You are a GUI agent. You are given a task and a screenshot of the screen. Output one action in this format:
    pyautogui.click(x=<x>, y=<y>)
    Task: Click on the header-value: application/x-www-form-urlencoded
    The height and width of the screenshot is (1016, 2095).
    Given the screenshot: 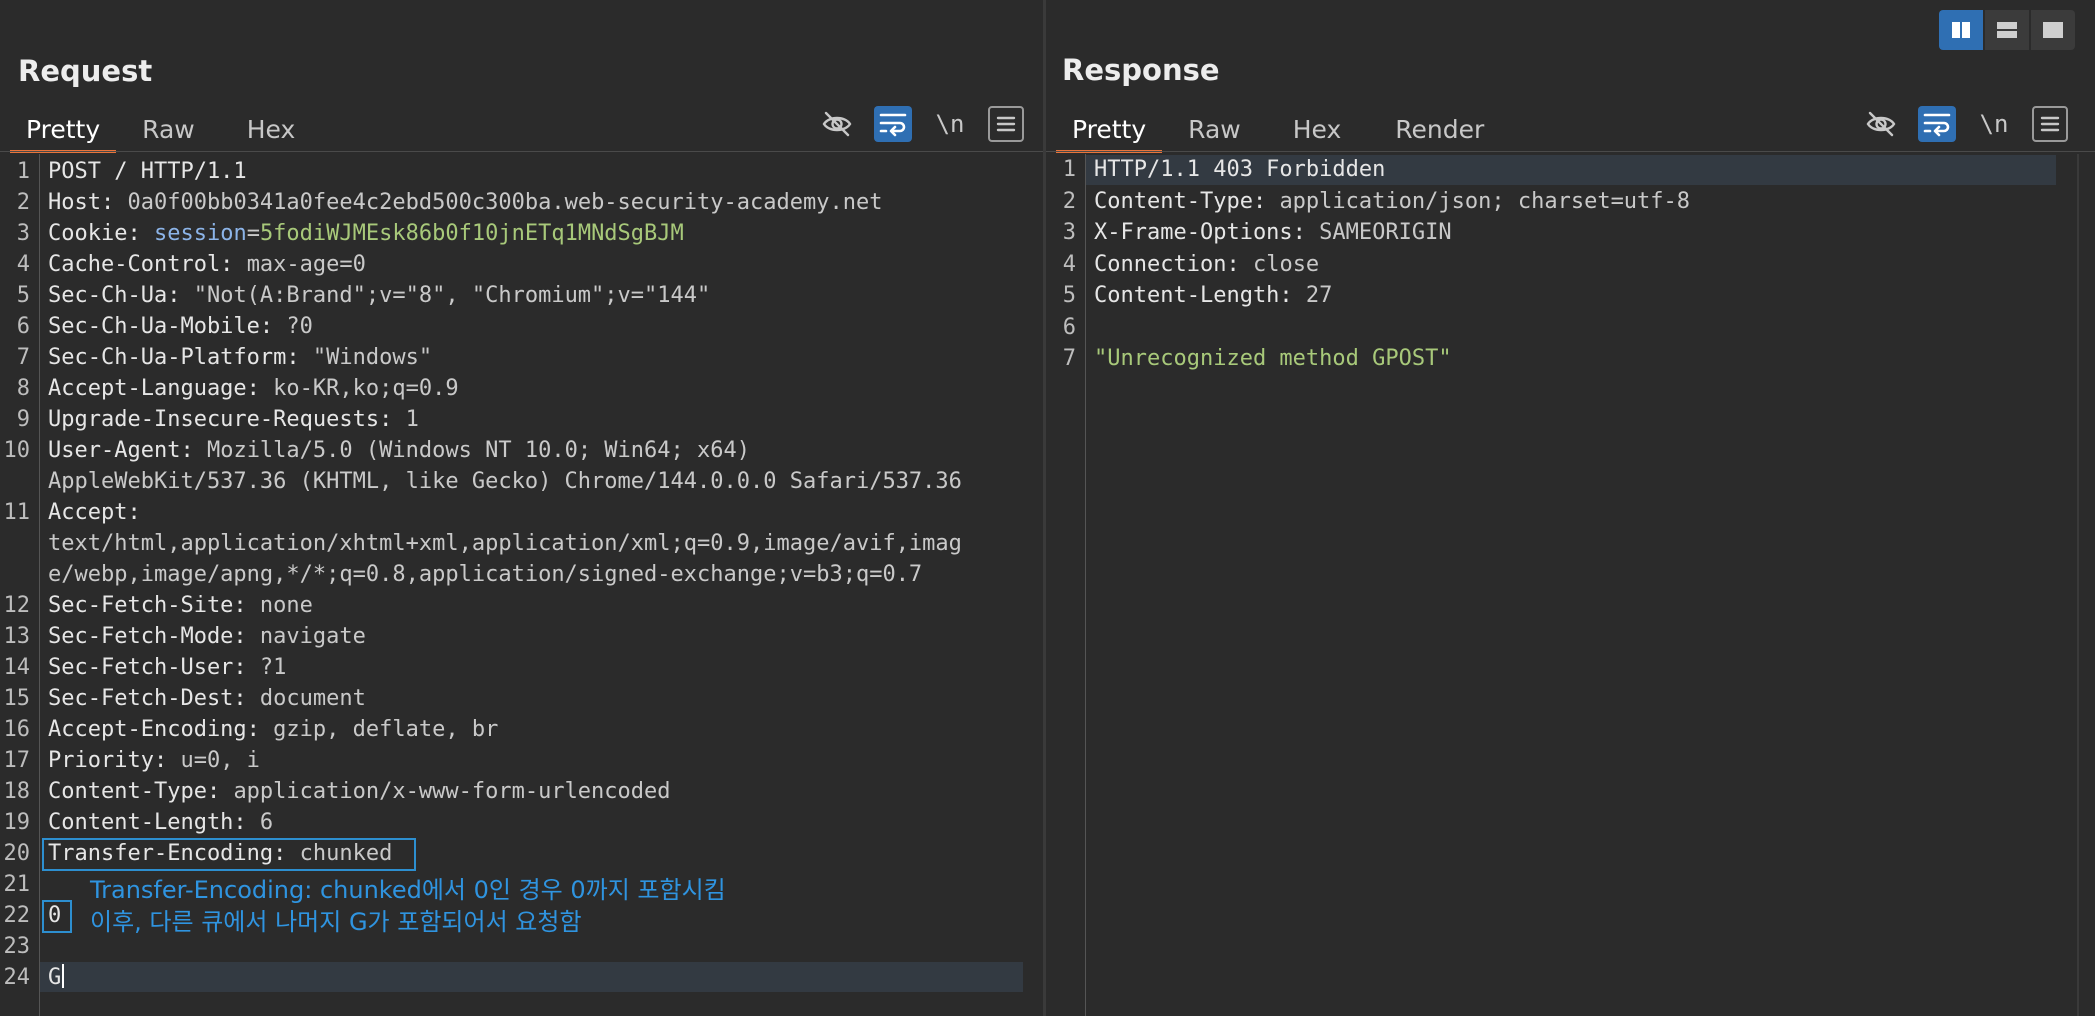 What is the action you would take?
    pyautogui.click(x=452, y=791)
    